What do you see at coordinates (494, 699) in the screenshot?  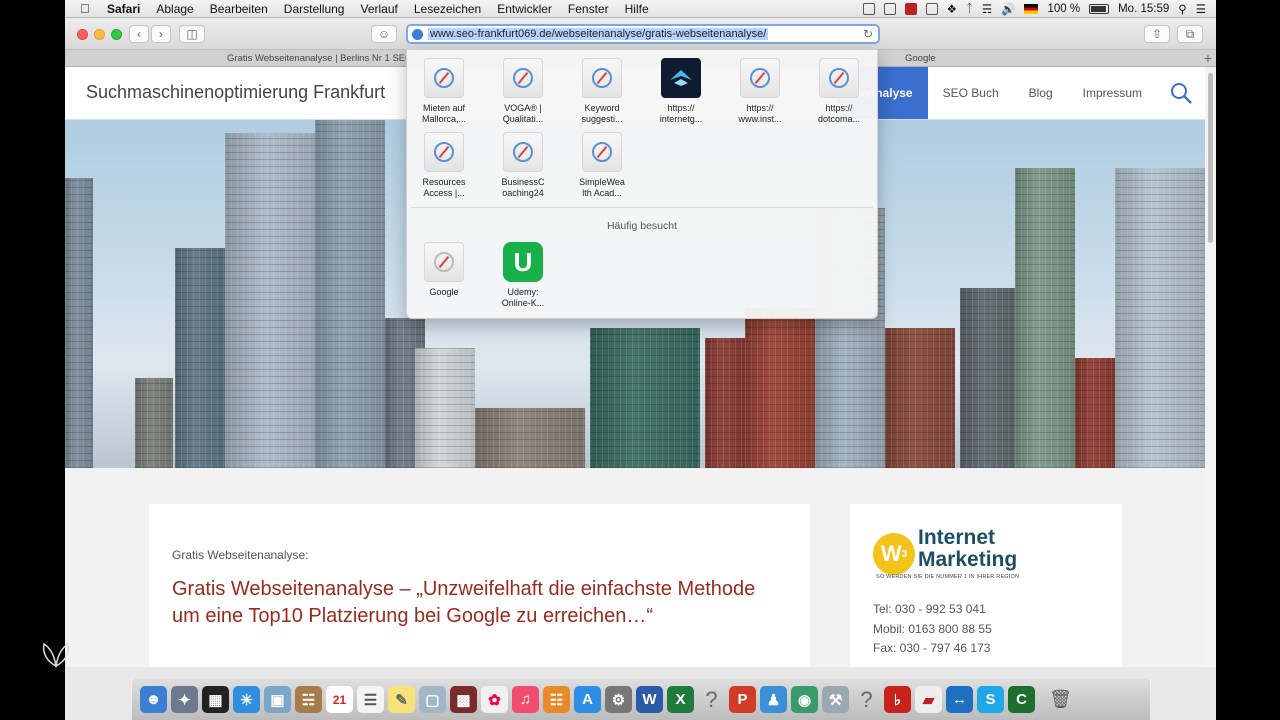 I see `photos-icon: ✿` at bounding box center [494, 699].